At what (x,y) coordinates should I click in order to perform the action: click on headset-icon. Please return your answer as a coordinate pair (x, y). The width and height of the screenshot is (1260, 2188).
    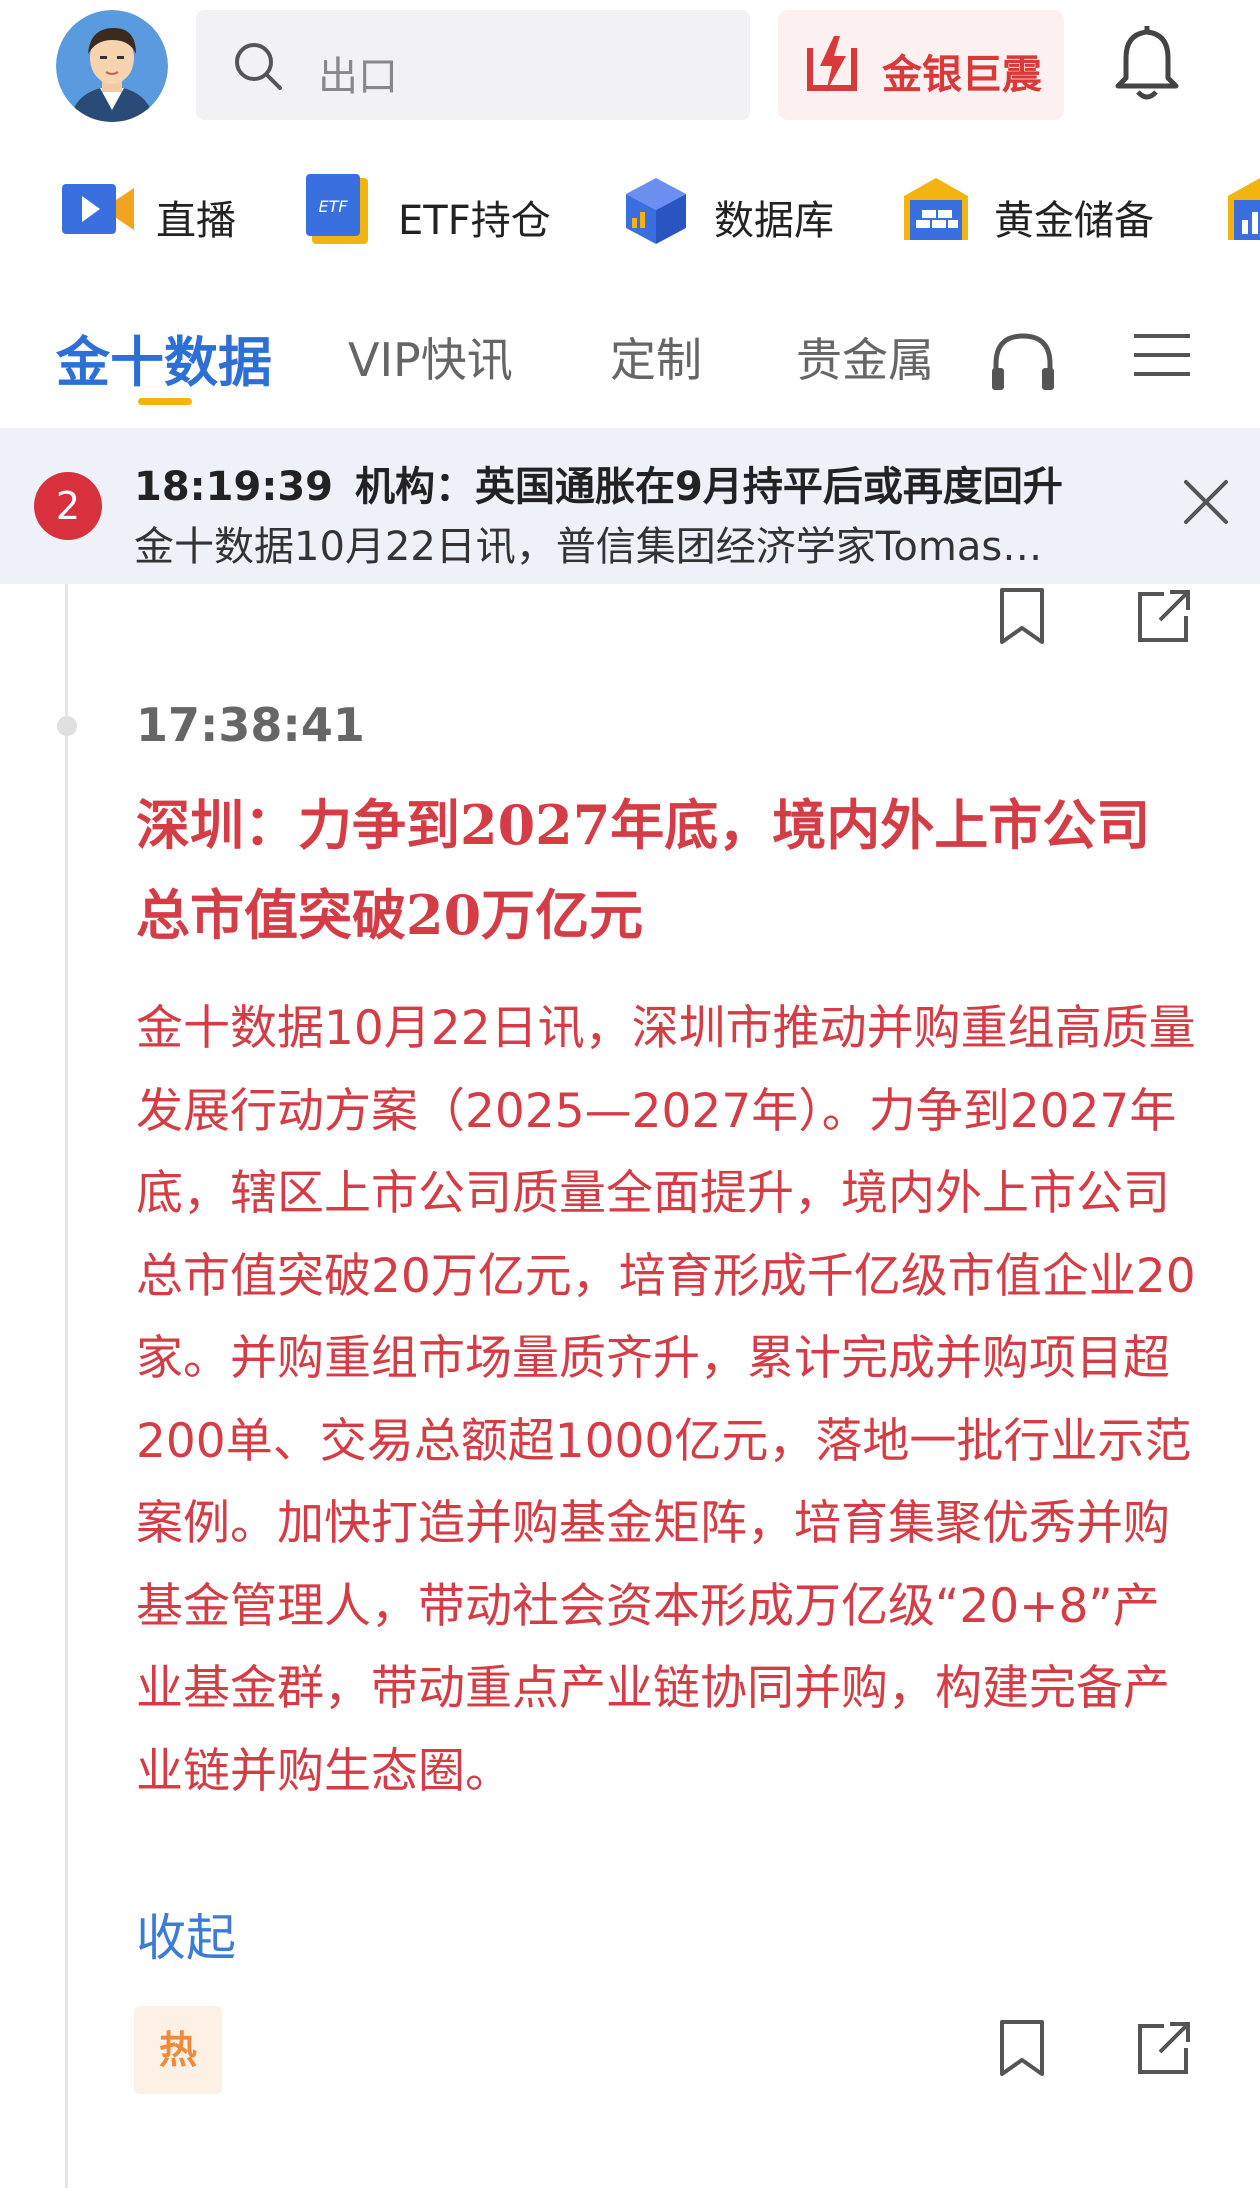
    Looking at the image, I should click on (1023, 361).